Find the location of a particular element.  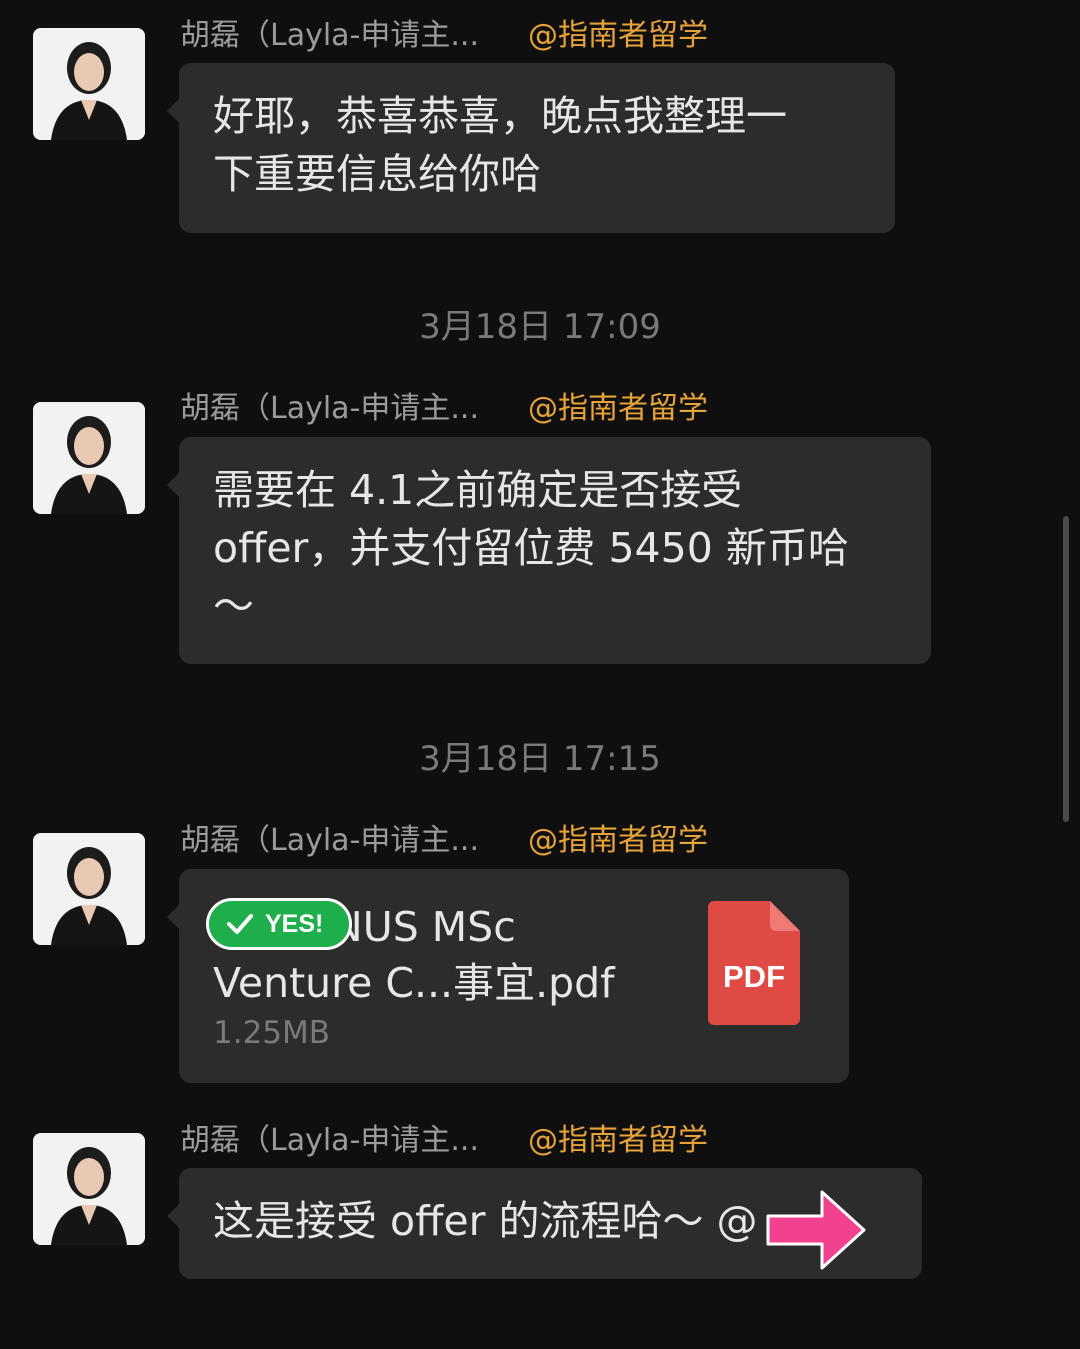

pdf-label: PDF is located at coordinates (754, 976).